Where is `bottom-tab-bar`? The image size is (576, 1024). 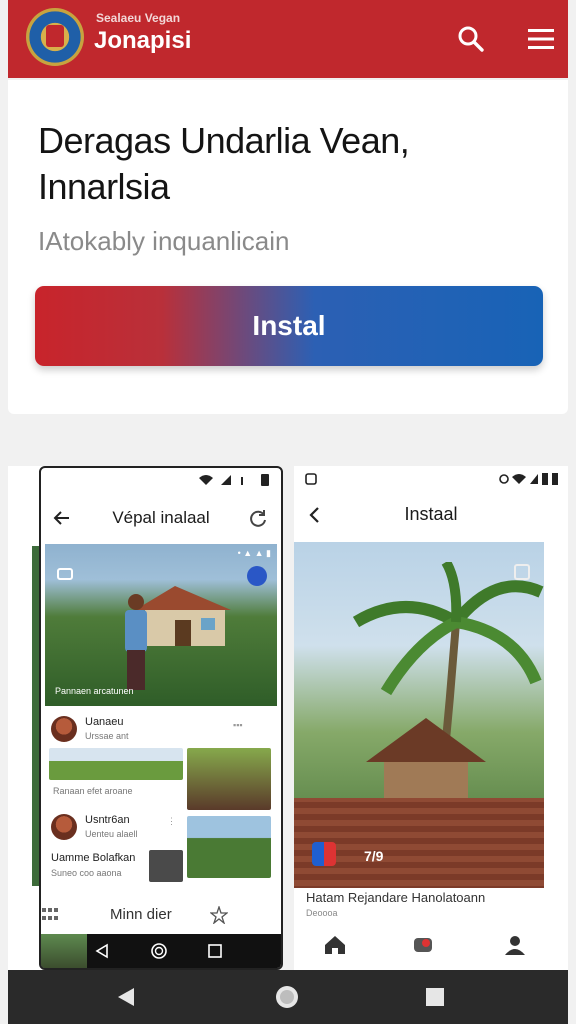 bottom-tab-bar is located at coordinates (431, 945).